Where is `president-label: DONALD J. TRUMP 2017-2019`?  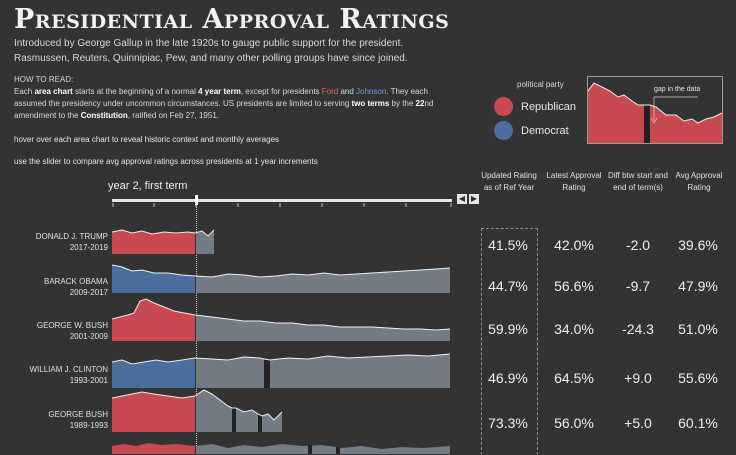 president-label: DONALD J. TRUMP 2017-2019 is located at coordinates (71, 242).